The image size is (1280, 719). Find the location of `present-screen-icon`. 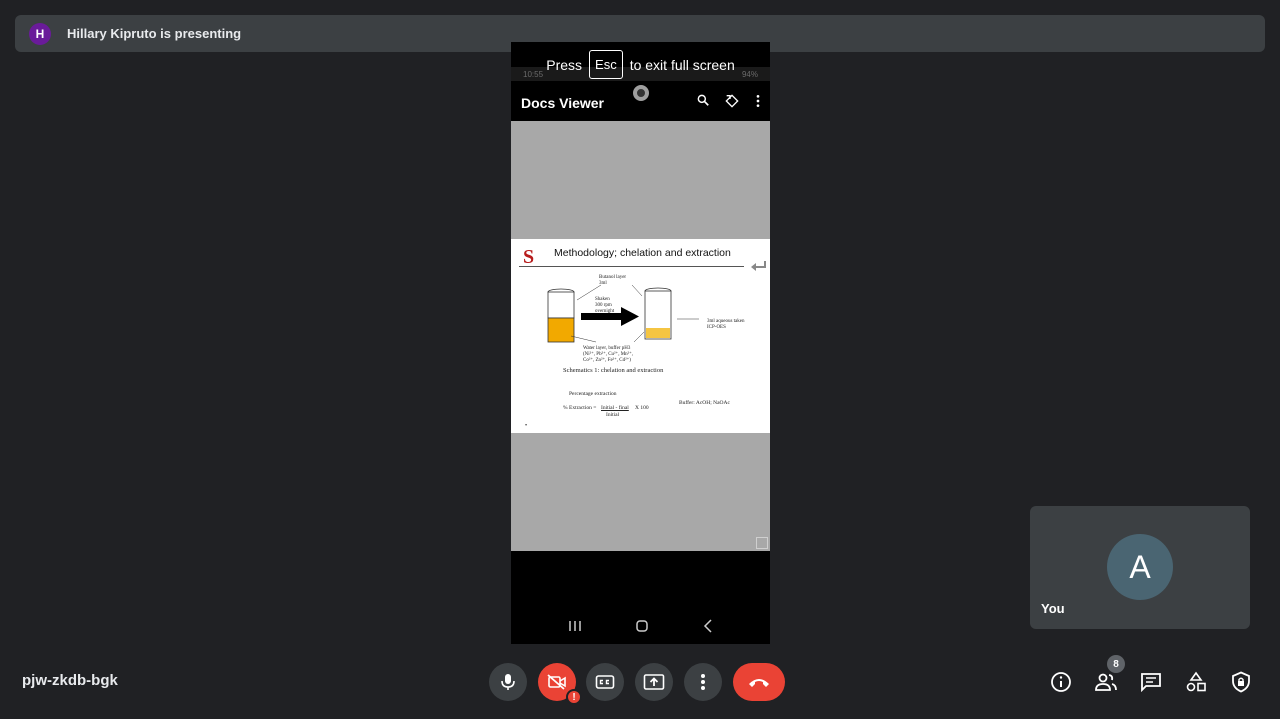

present-screen-icon is located at coordinates (654, 682).